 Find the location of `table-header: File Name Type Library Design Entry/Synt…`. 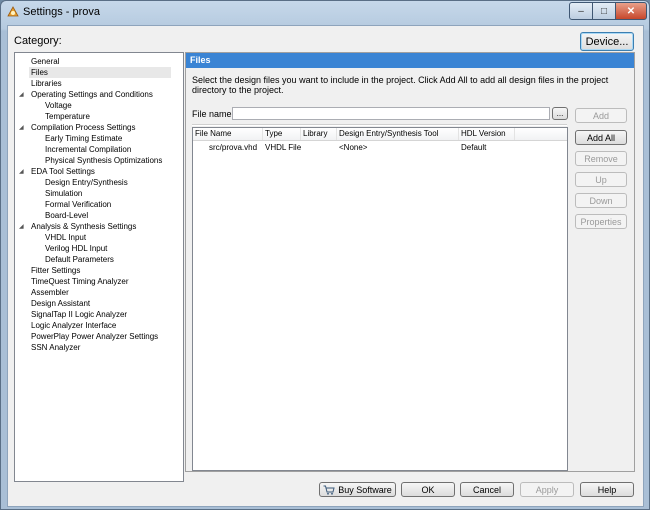

table-header: File Name Type Library Design Entry/Synt… is located at coordinates (380, 134).